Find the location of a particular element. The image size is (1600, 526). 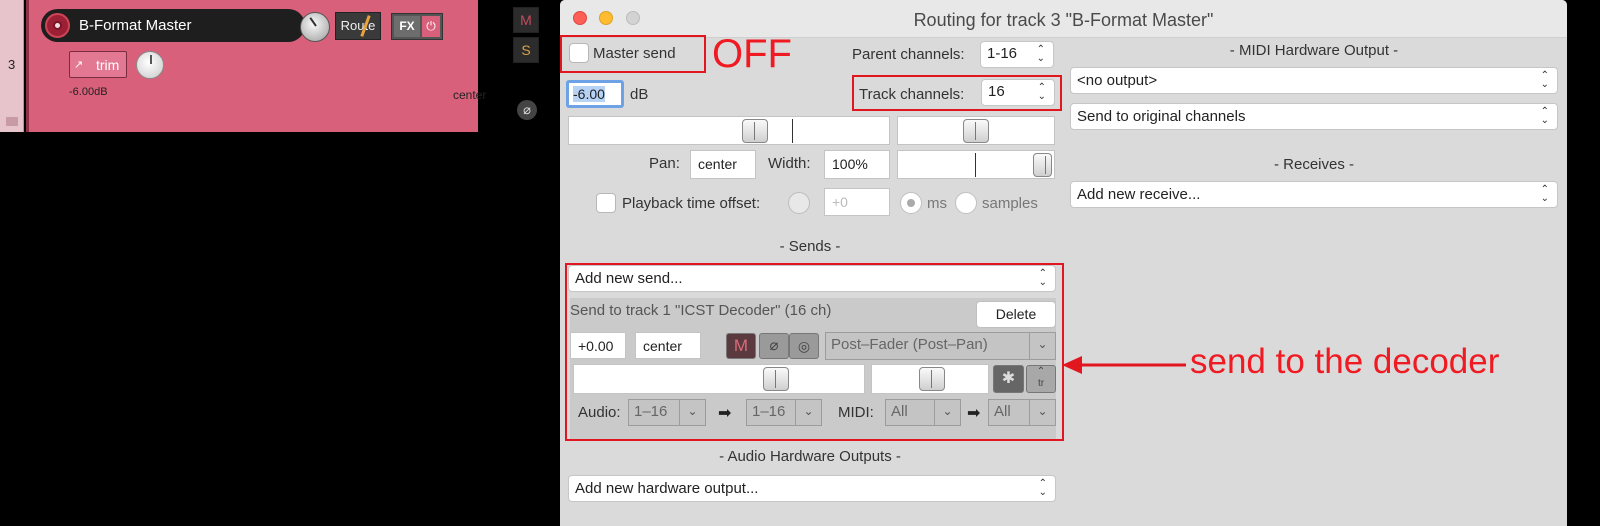

volume-slider is located at coordinates (729, 130).